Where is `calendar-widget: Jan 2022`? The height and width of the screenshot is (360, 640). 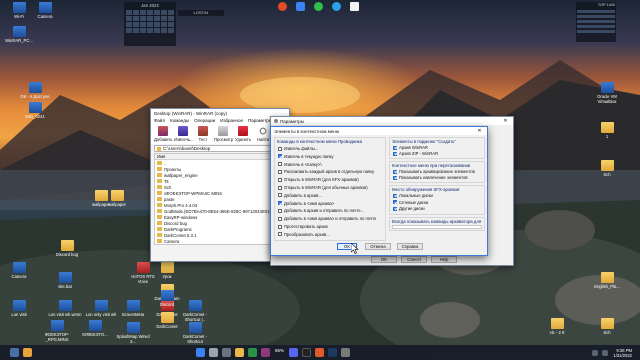
calendar-widget: Jan 2022 is located at coordinates (150, 24).